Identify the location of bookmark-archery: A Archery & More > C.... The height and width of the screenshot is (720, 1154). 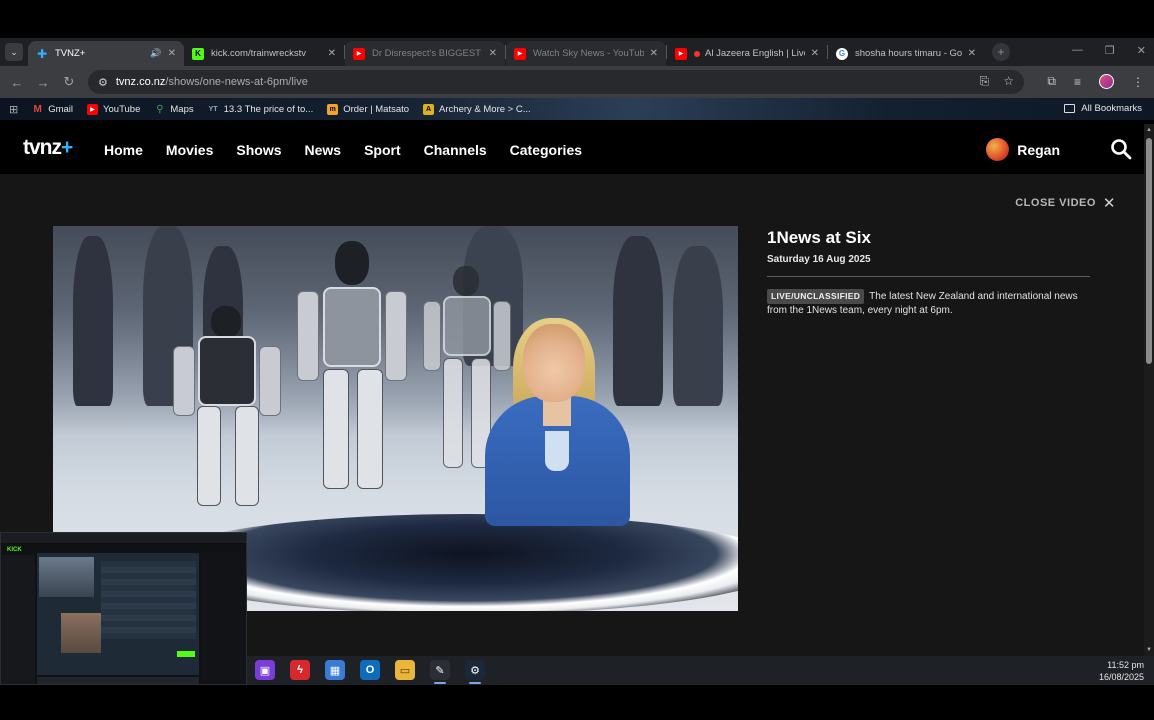
(477, 109).